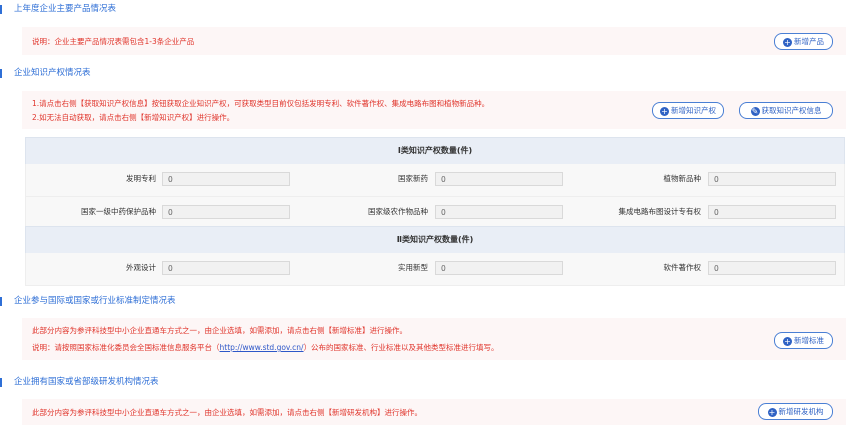 The image size is (860, 427). I want to click on field-label: 软件著作权, so click(682, 267).